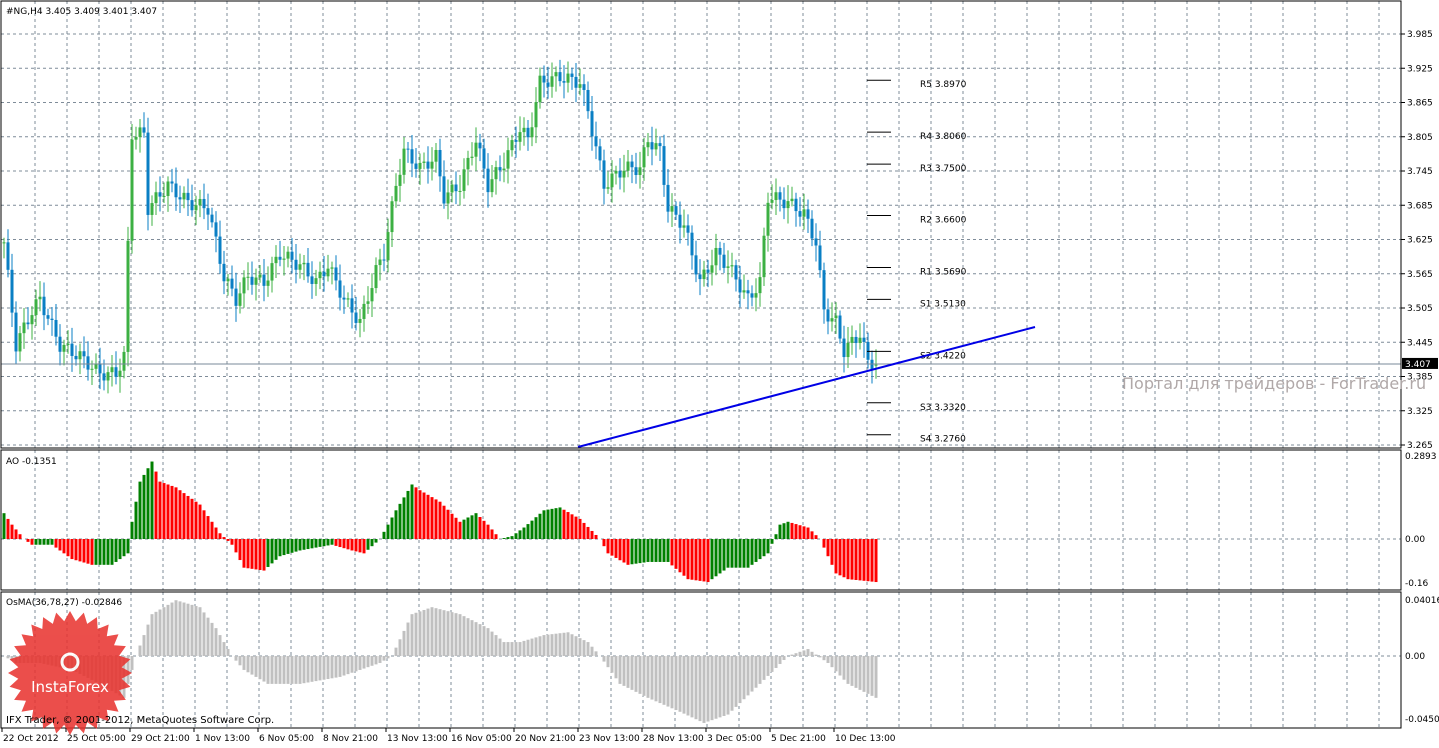  I want to click on osma-y-tick-label: 0.00, so click(1415, 657).